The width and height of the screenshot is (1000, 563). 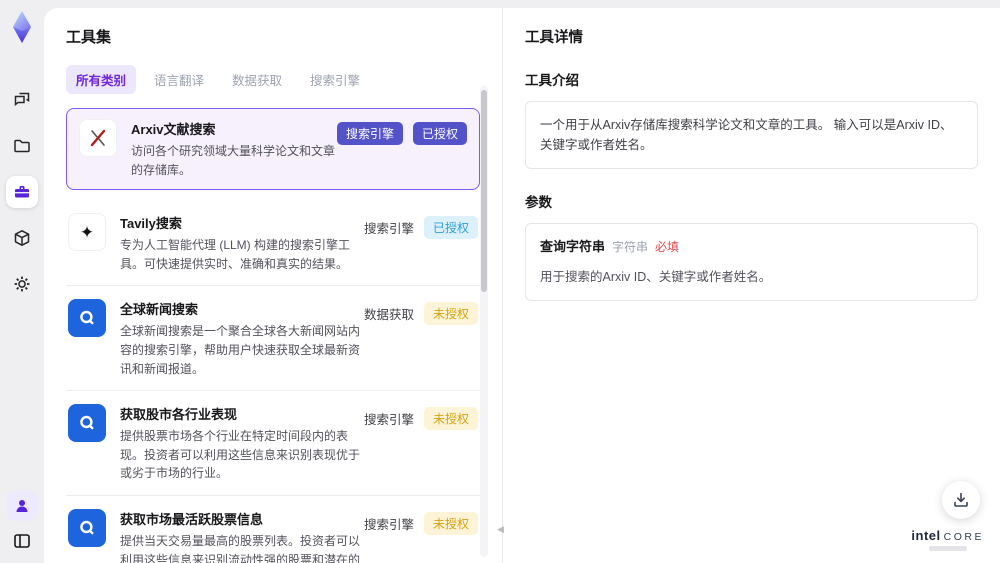 I want to click on arxiv-logo-icon, so click(x=98, y=138).